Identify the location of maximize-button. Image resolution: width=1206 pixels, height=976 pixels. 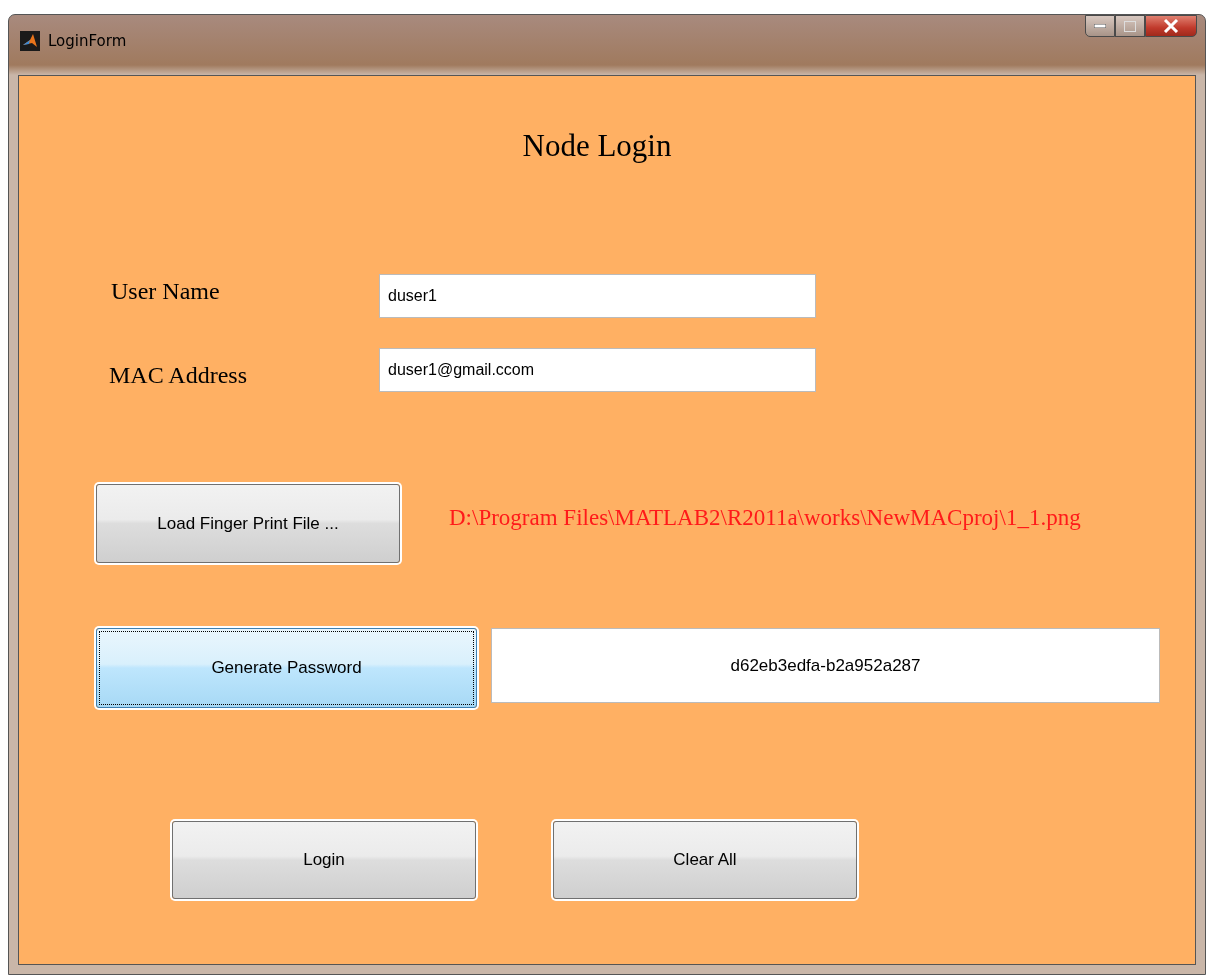
(1130, 26).